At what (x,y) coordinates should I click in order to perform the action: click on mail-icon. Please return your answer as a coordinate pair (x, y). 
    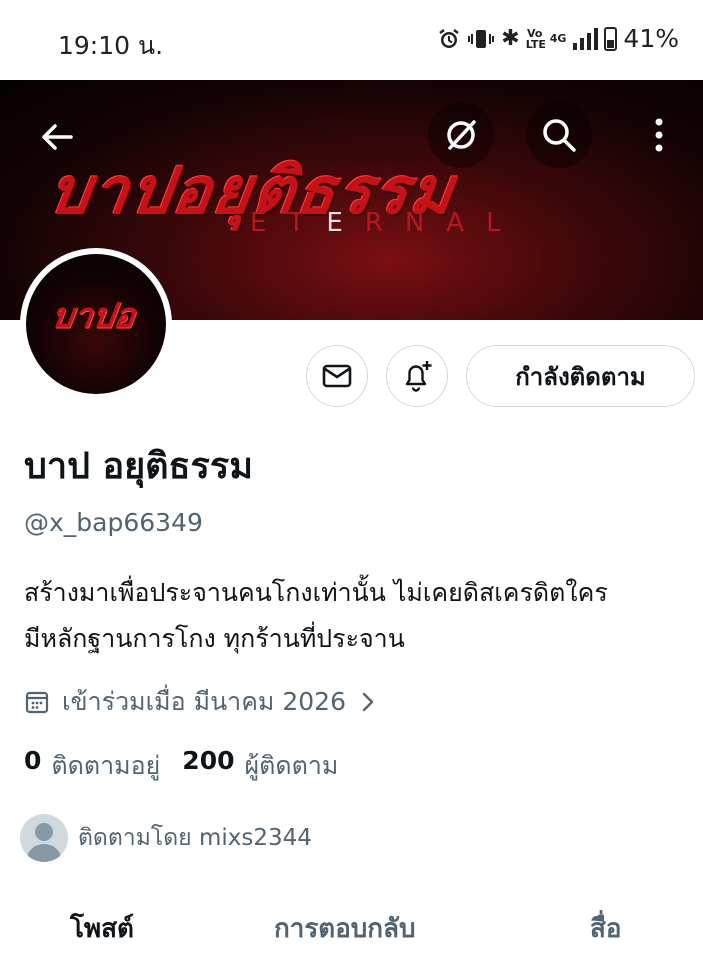
    Looking at the image, I should click on (337, 376).